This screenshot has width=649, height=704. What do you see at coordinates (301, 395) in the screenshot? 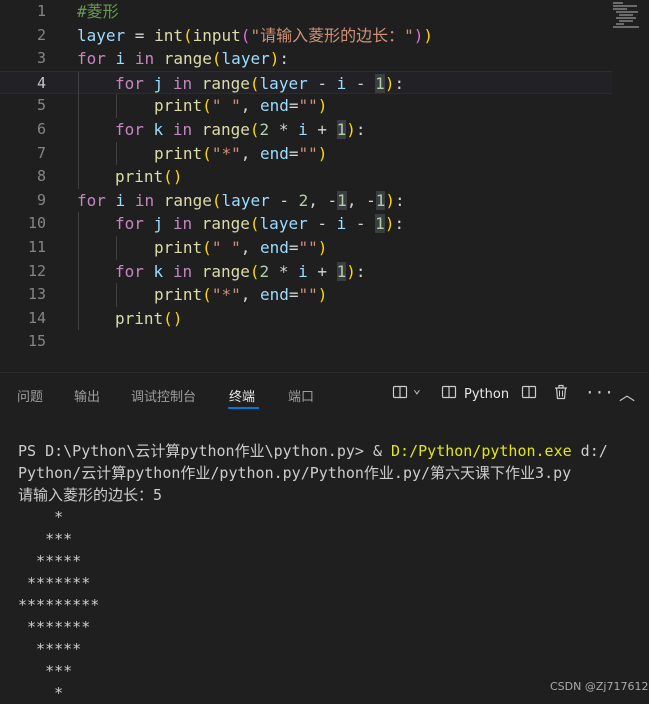
I see `tab-ports: 端口` at bounding box center [301, 395].